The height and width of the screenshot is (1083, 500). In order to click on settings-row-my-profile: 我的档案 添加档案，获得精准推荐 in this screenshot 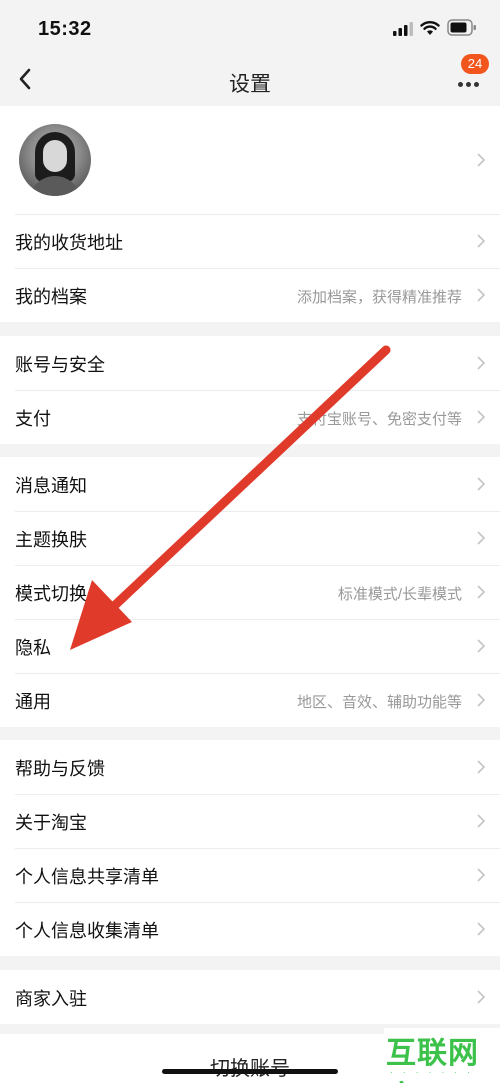, I will do `click(250, 295)`.